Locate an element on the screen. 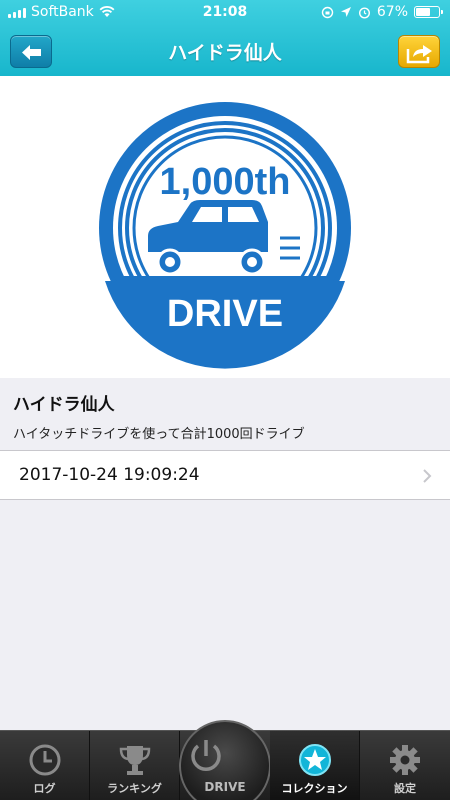  tab-settings: 設定 is located at coordinates (405, 765).